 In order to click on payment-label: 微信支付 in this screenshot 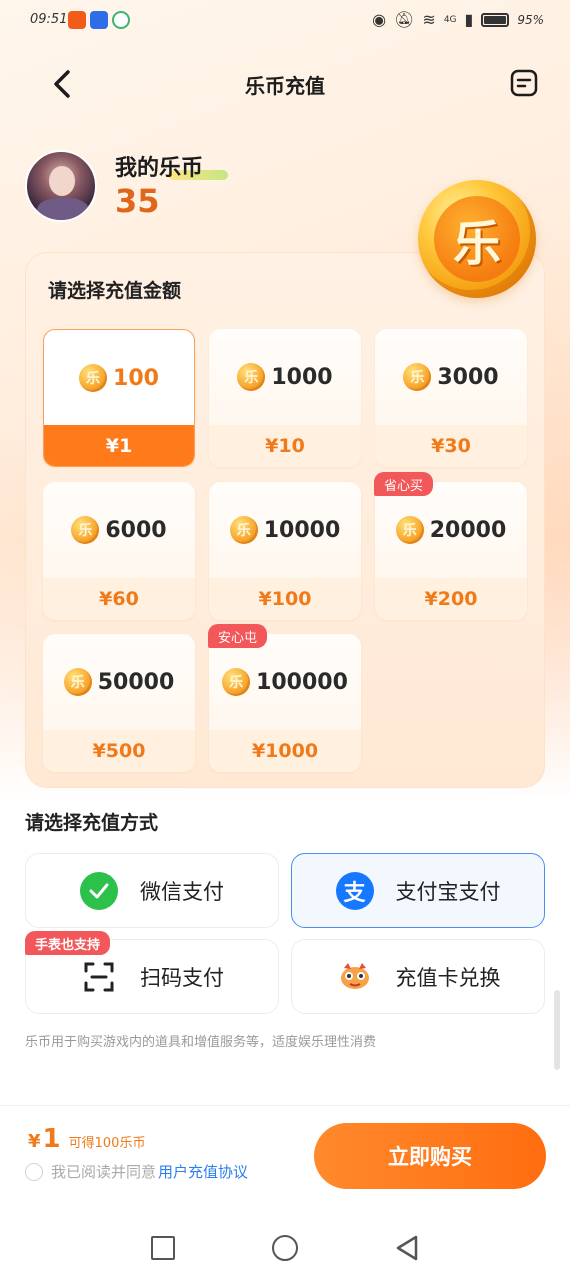, I will do `click(182, 891)`.